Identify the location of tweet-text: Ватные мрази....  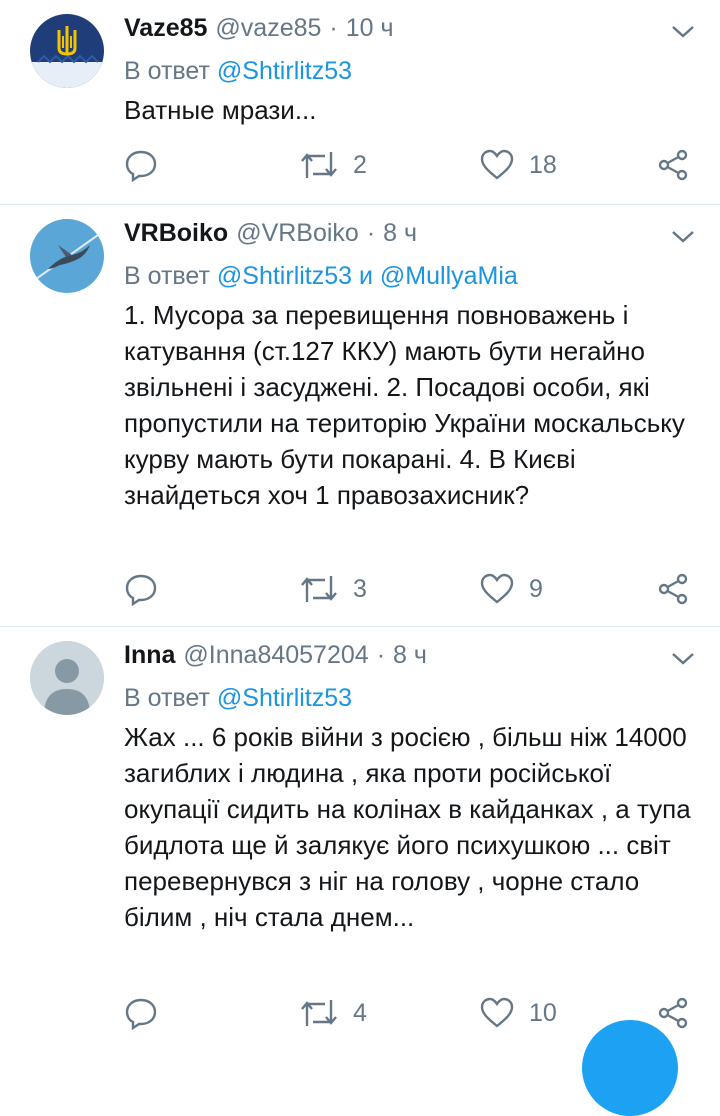
(220, 110).